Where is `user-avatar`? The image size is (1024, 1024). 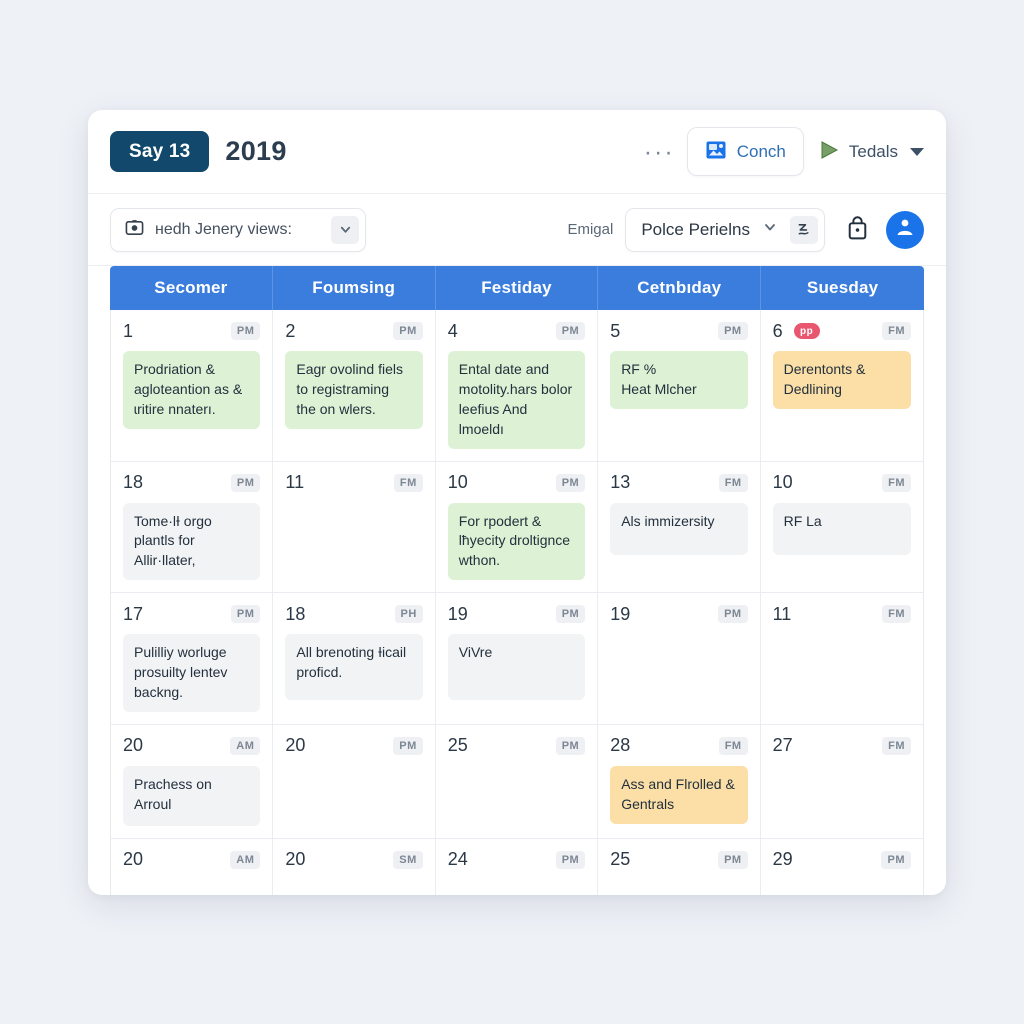 user-avatar is located at coordinates (905, 229).